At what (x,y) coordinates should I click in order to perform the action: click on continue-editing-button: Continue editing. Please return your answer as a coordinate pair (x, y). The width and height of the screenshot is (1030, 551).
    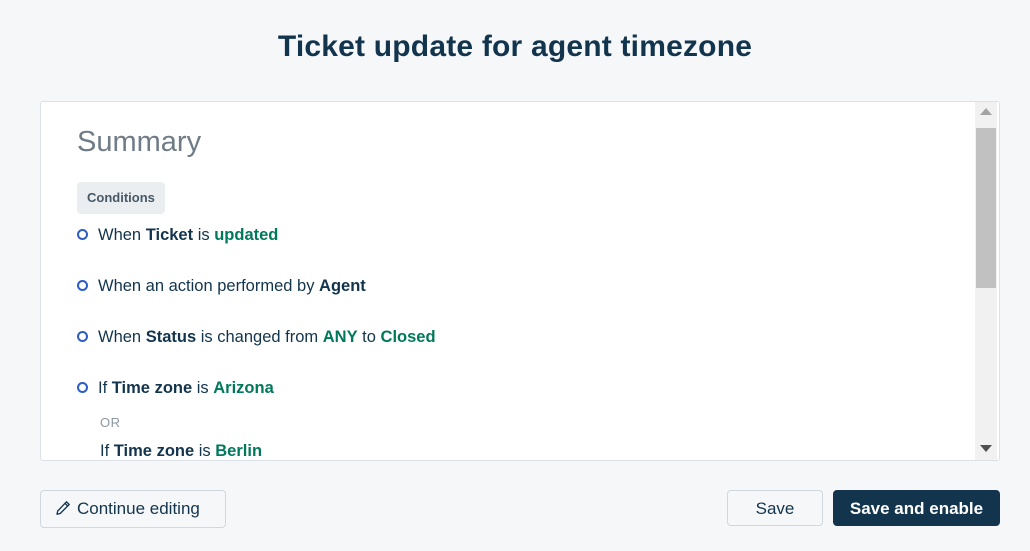
    Looking at the image, I should click on (133, 509).